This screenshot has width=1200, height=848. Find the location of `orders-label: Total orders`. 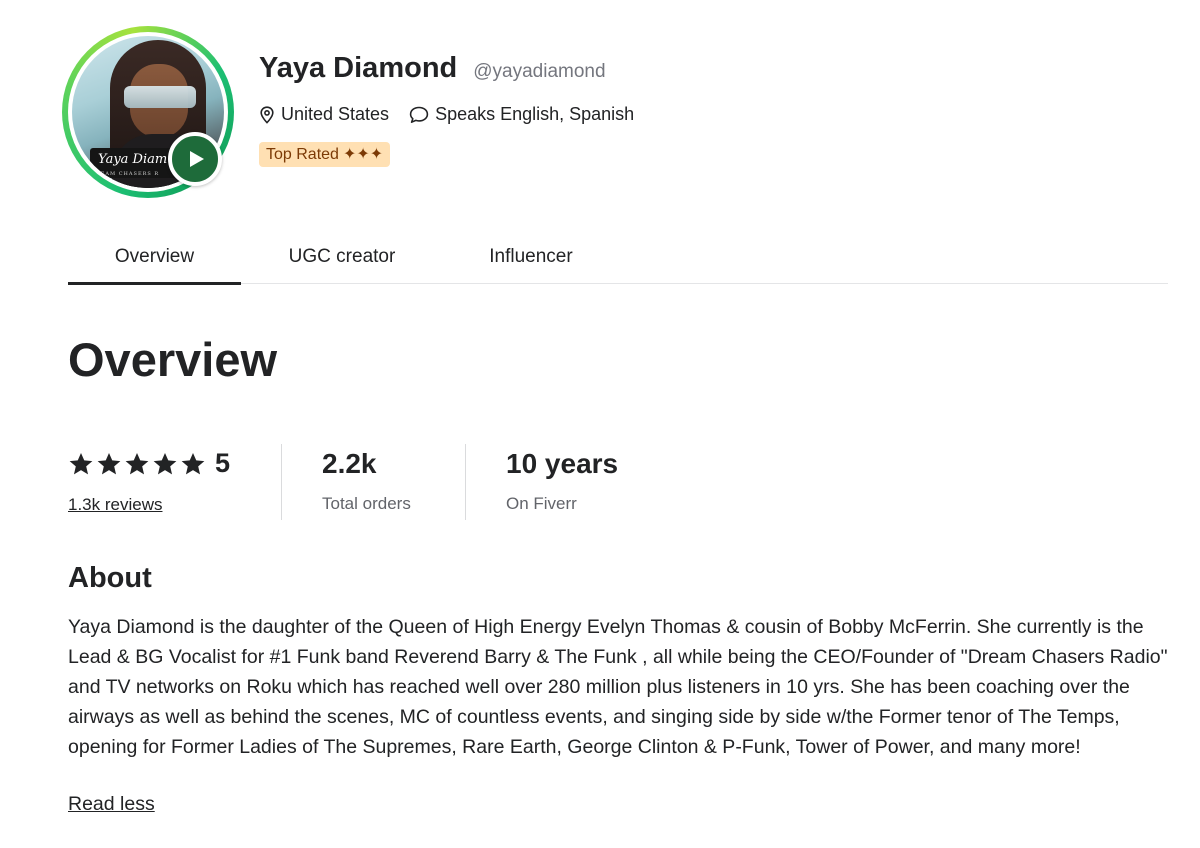

orders-label: Total orders is located at coordinates (366, 503).